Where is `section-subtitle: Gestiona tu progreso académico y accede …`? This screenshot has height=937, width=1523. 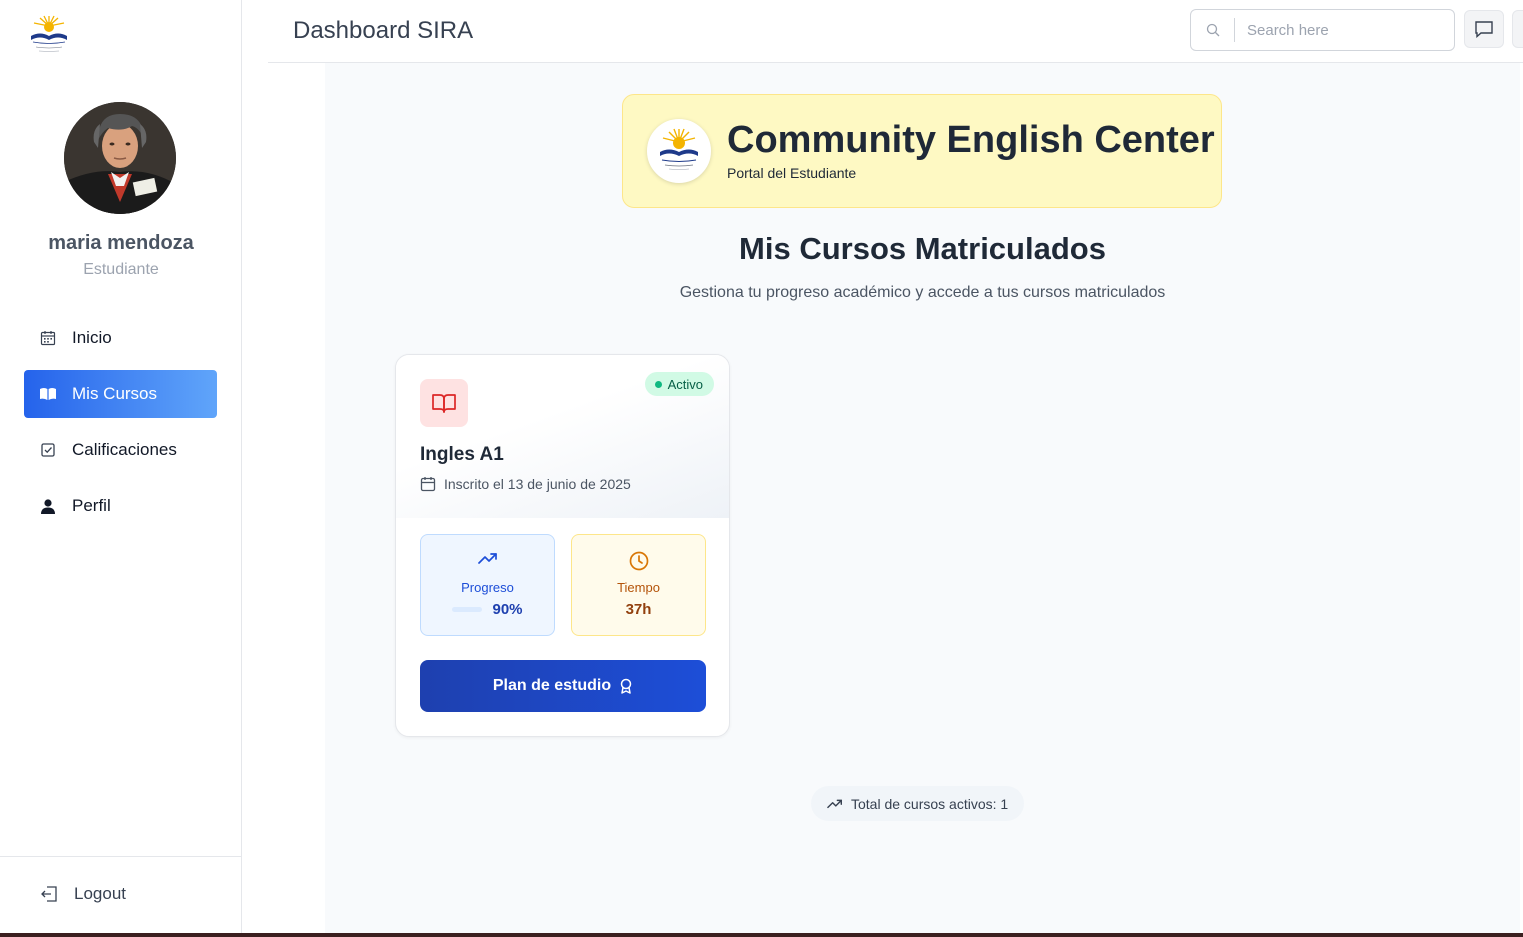 section-subtitle: Gestiona tu progreso académico y accede … is located at coordinates (922, 292).